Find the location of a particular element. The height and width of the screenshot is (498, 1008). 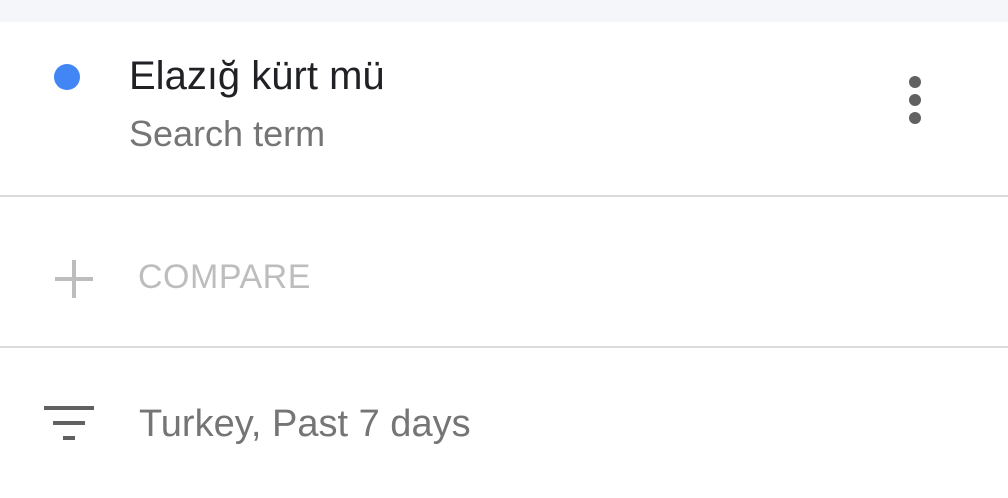

more-vert-icon is located at coordinates (915, 100).